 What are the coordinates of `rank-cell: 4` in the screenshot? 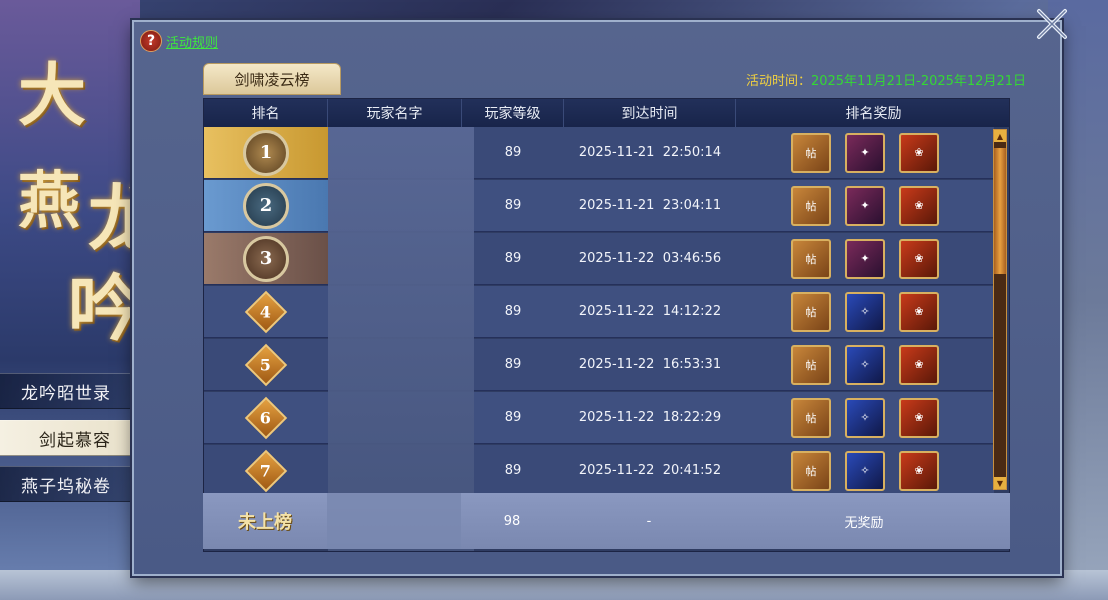 It's located at (266, 311).